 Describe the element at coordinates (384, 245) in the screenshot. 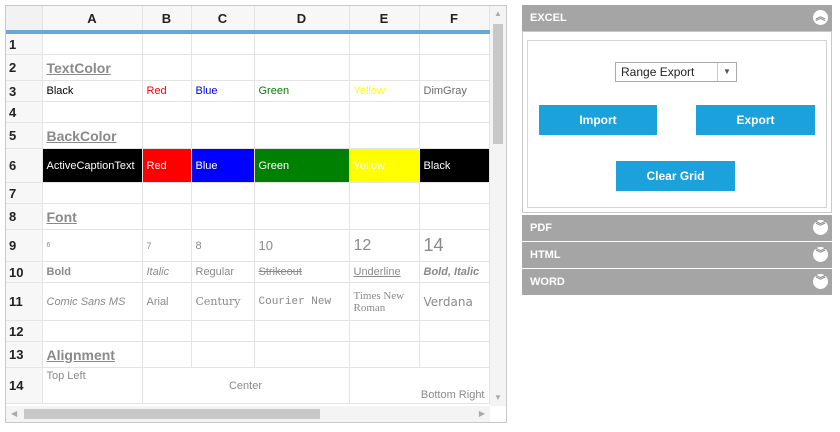

I see `grid-cell: 12` at that location.